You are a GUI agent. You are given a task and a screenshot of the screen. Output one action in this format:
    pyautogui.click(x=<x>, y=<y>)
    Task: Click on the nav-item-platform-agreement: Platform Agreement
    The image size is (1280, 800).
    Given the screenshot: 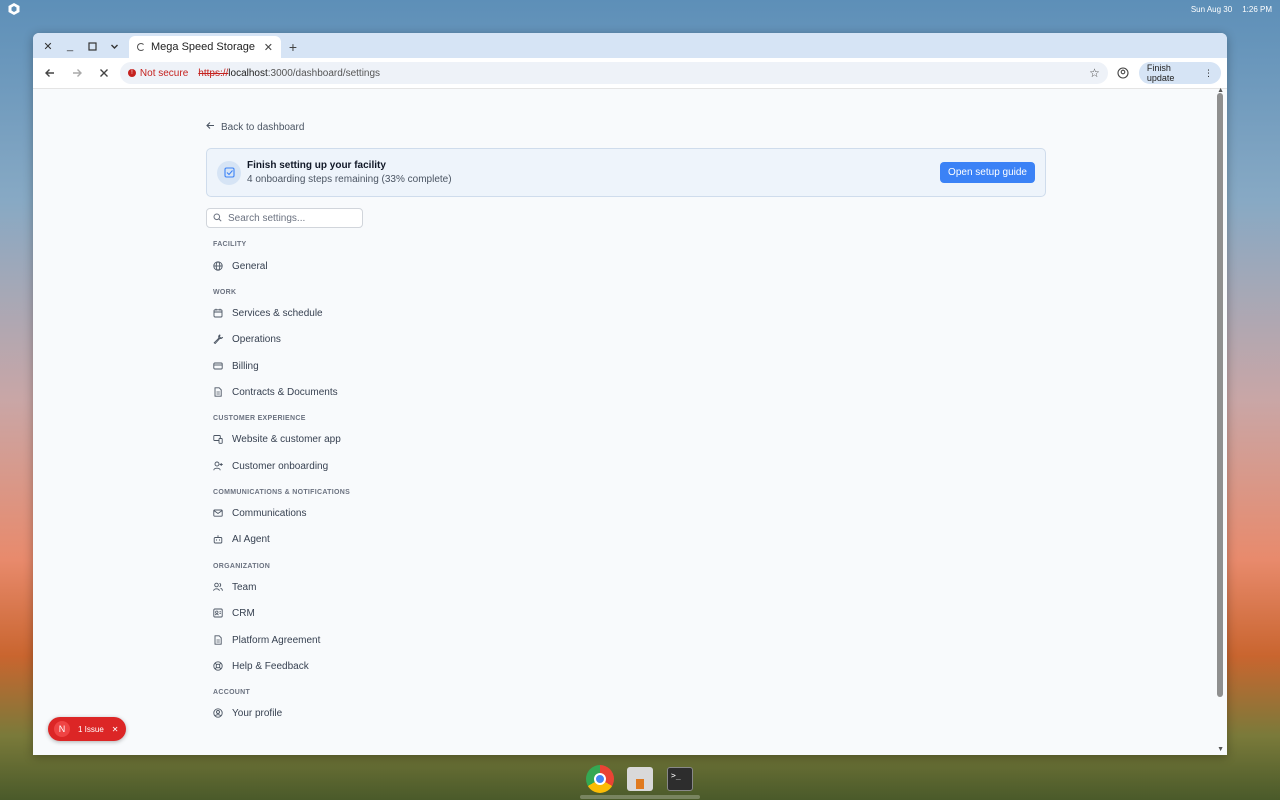 What is the action you would take?
    pyautogui.click(x=266, y=640)
    